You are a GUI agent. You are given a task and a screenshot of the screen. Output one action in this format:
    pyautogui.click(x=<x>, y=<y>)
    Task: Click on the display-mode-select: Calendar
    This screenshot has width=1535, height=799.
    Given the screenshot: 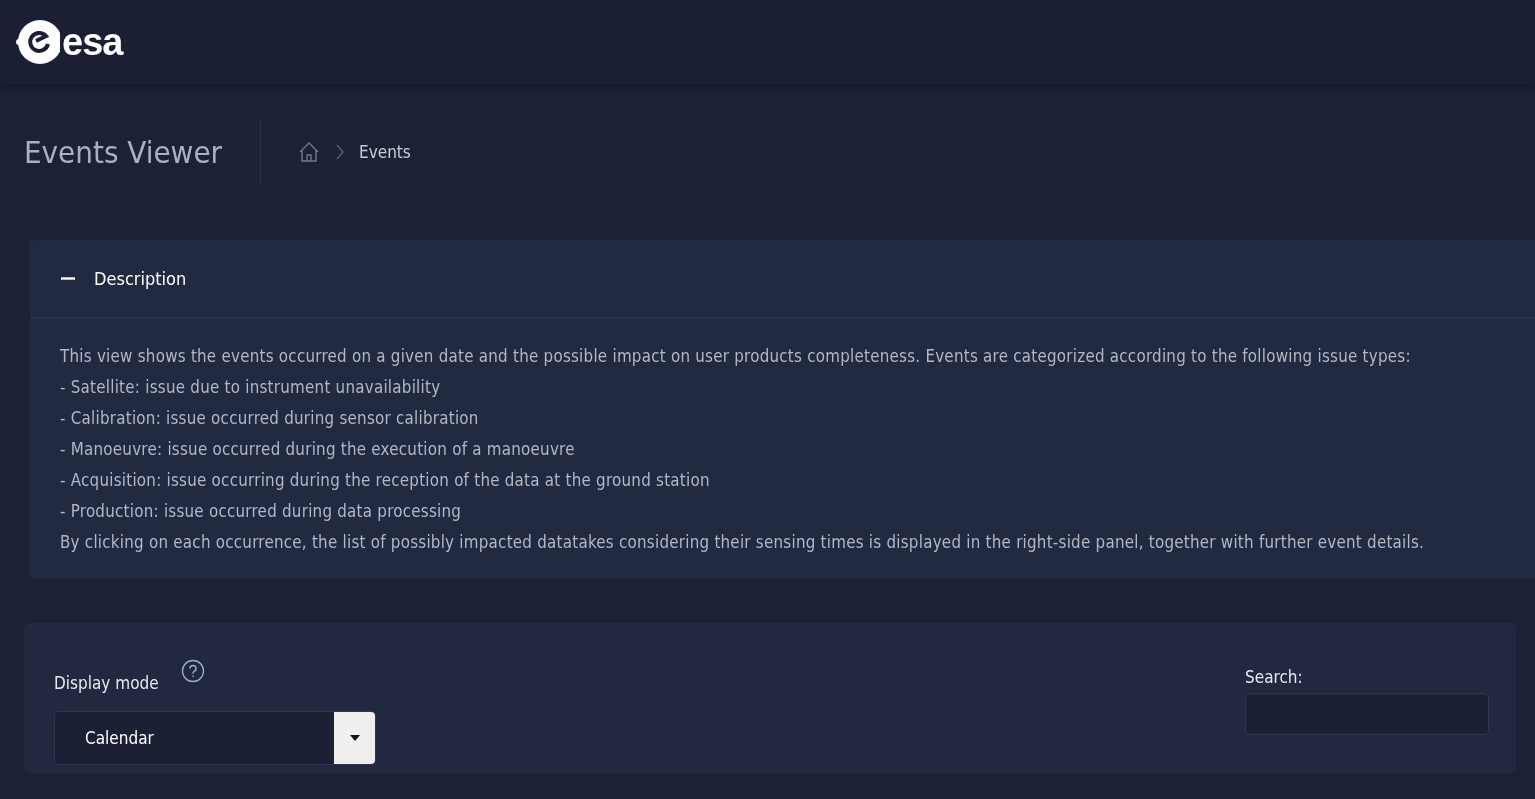 What is the action you would take?
    pyautogui.click(x=215, y=738)
    